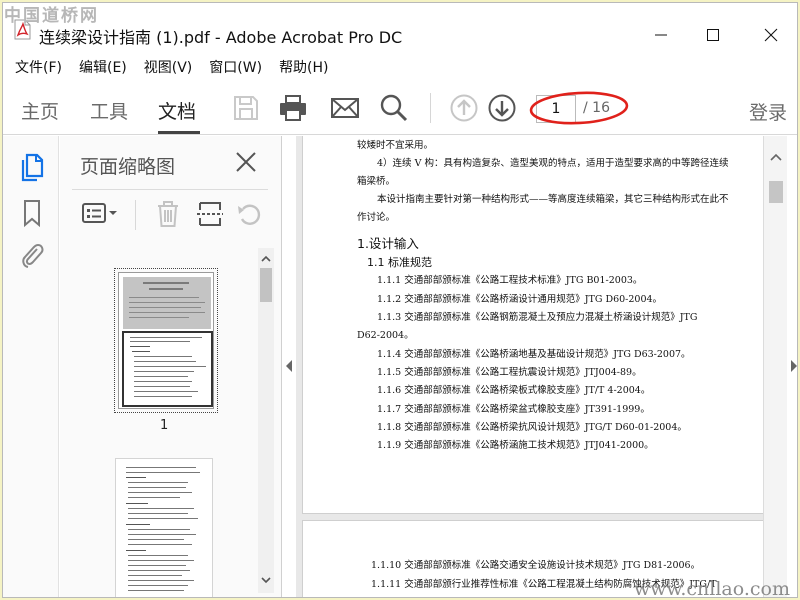 Image resolution: width=800 pixels, height=600 pixels. Describe the element at coordinates (579, 108) in the screenshot. I see `red-annotation-ellipse` at that location.